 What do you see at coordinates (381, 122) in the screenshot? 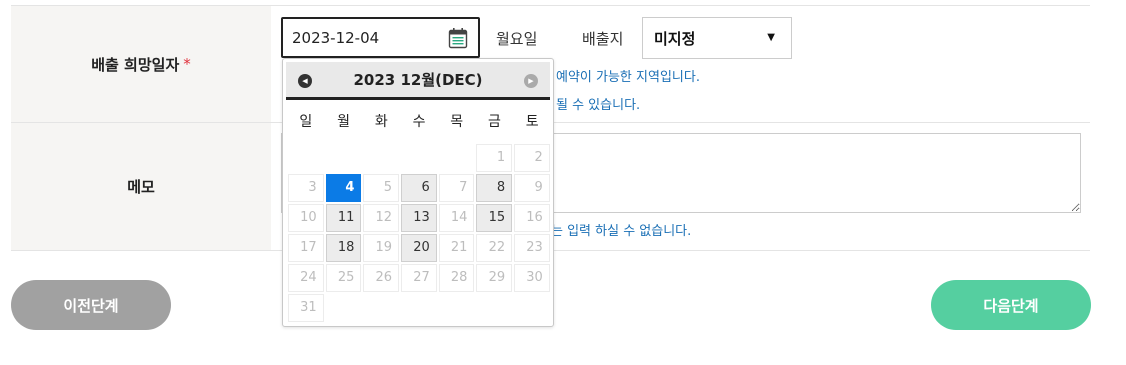
I see `weekday-tue: 화` at bounding box center [381, 122].